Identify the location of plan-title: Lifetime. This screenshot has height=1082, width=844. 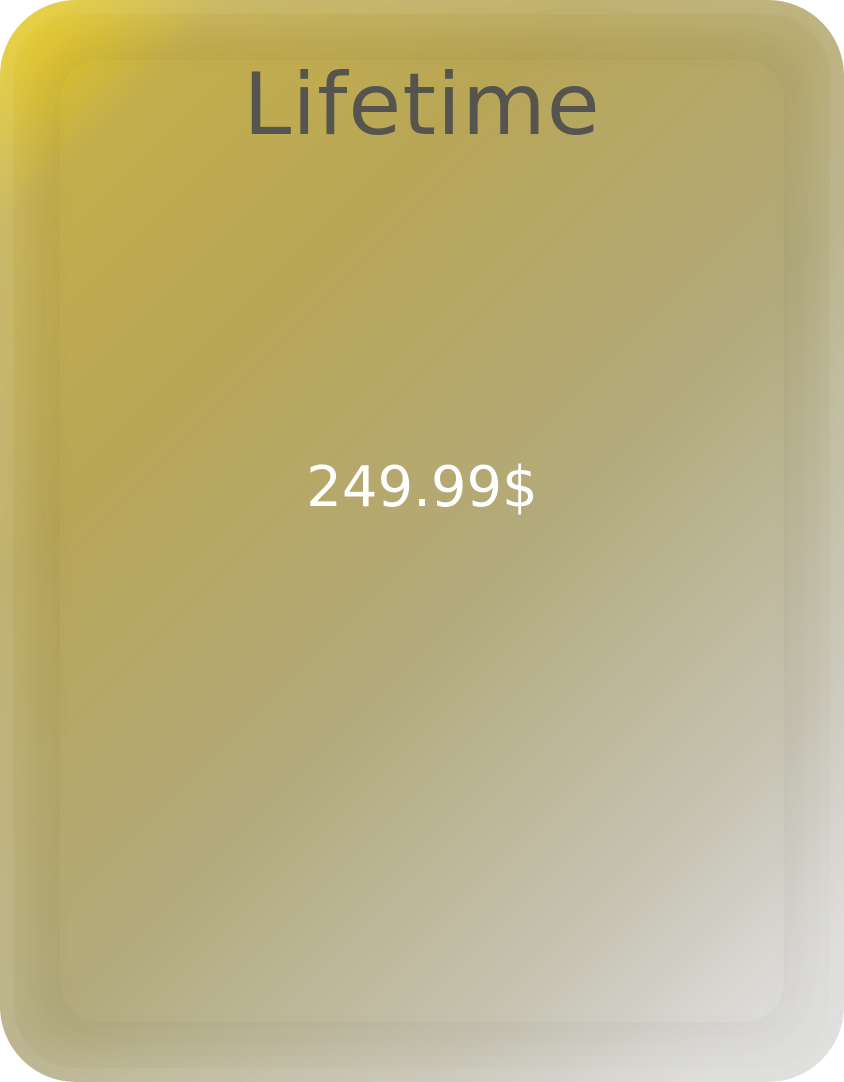
(422, 105).